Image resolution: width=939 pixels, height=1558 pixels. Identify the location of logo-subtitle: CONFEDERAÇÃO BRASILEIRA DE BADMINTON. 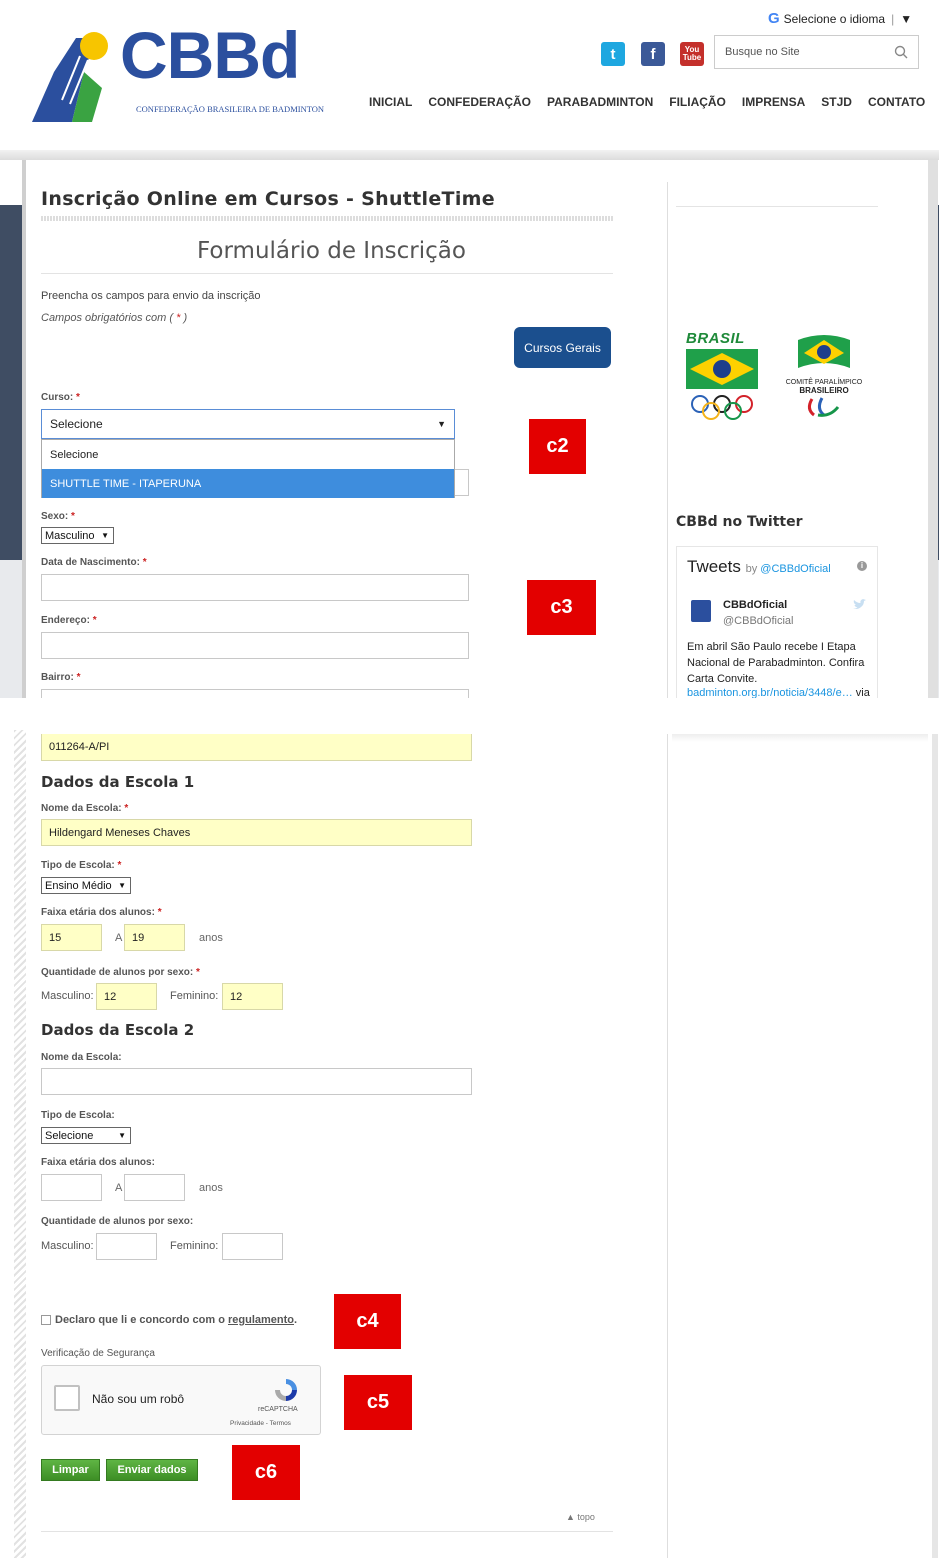
(230, 109).